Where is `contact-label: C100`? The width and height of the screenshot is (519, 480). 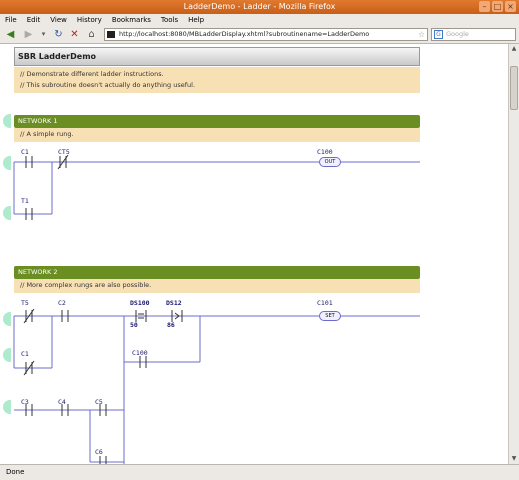 contact-label: C100 is located at coordinates (140, 353).